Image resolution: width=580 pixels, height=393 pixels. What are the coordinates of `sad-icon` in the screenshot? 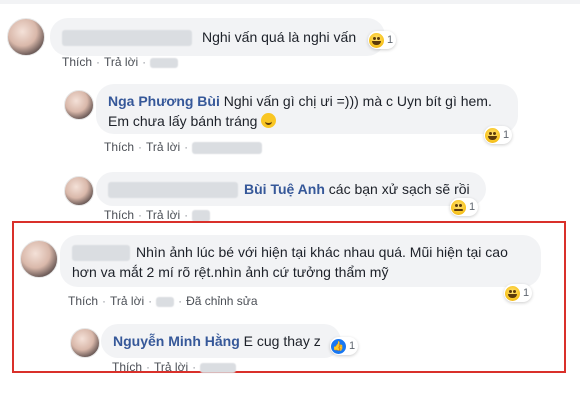 It's located at (458, 207).